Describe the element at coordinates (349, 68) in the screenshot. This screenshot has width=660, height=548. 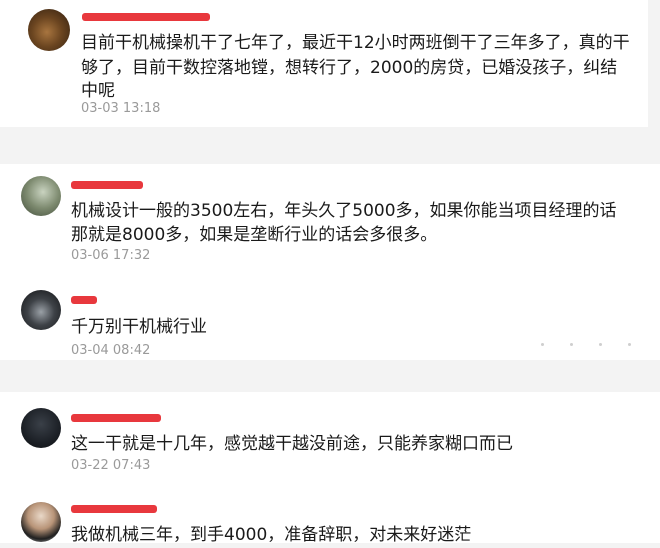
I see `comment-text-line: 够了，目前干数控落地镗，想转行了，2000的房贷，已婚没孩子，纠结` at that location.